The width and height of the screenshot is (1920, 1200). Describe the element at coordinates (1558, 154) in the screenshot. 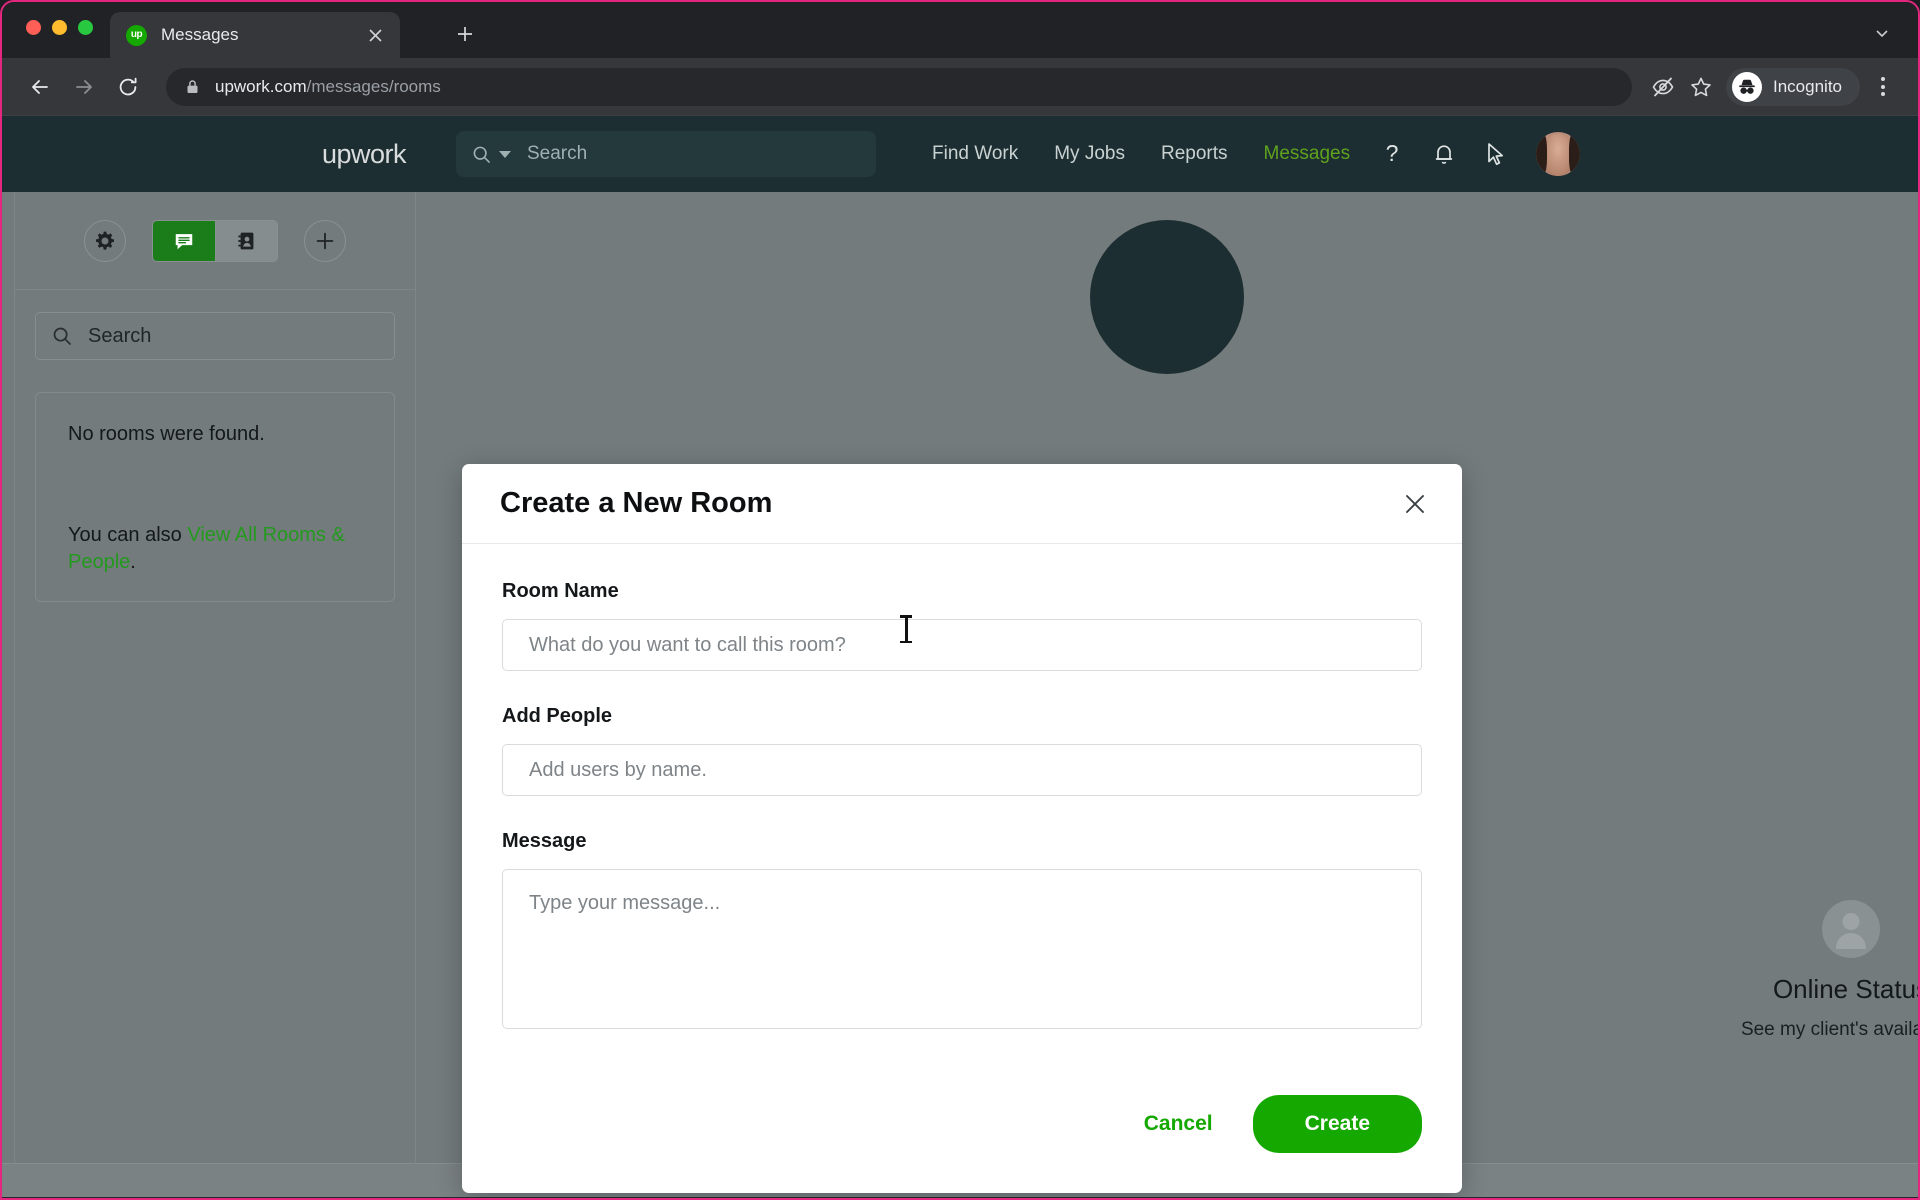

I see `user-avatar` at that location.